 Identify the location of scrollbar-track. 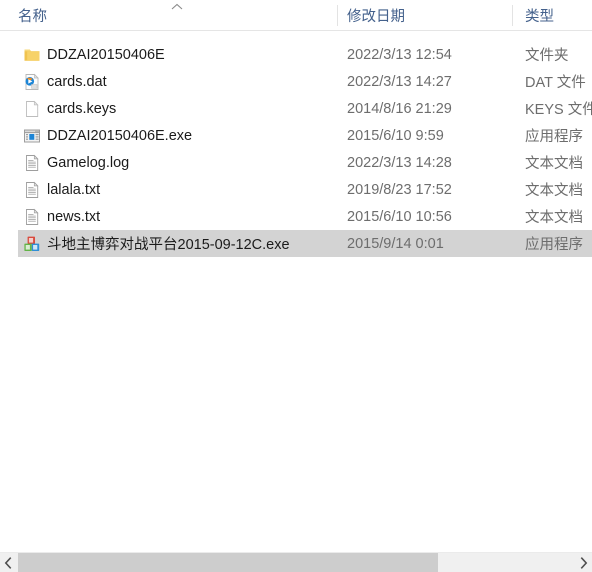
(296, 562).